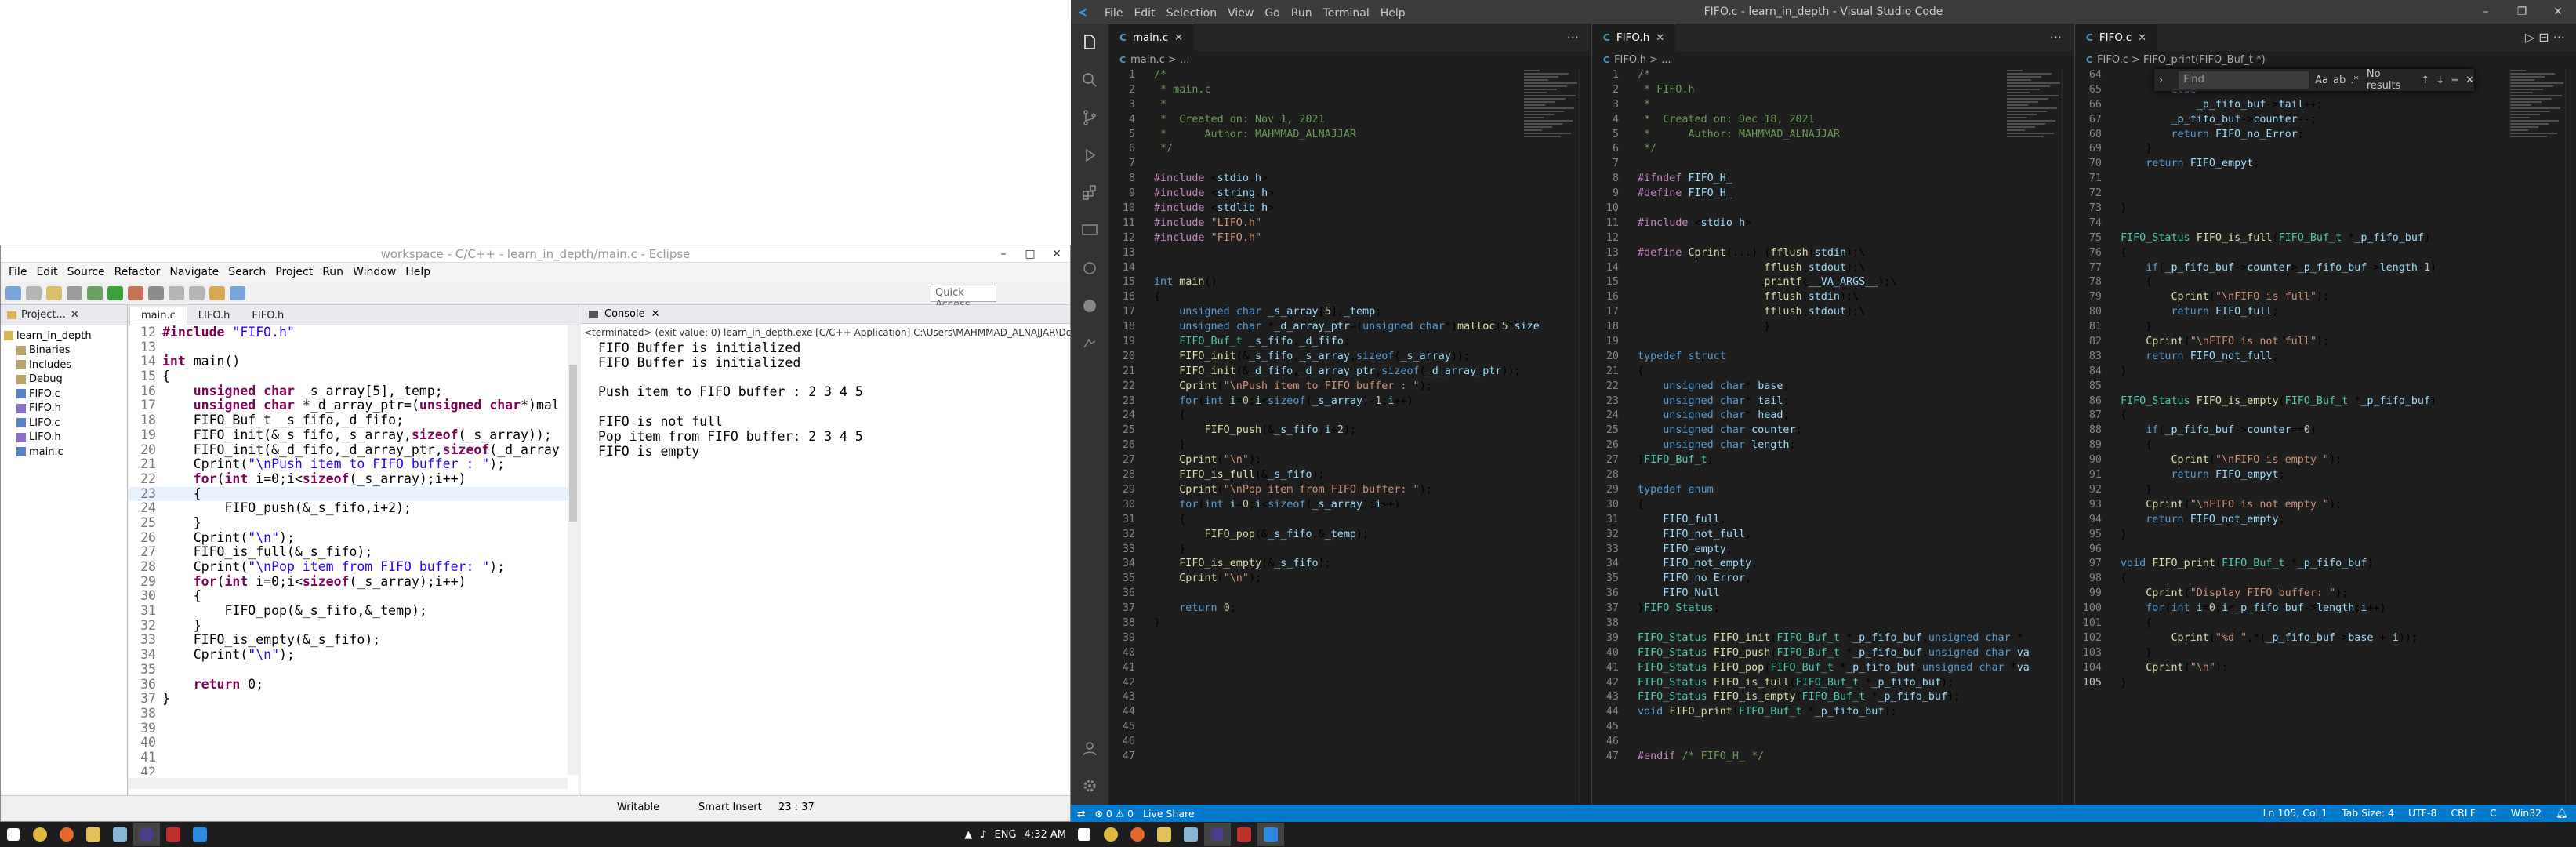 This screenshot has height=847, width=2576. What do you see at coordinates (2244, 80) in the screenshot?
I see `find-input: Find` at bounding box center [2244, 80].